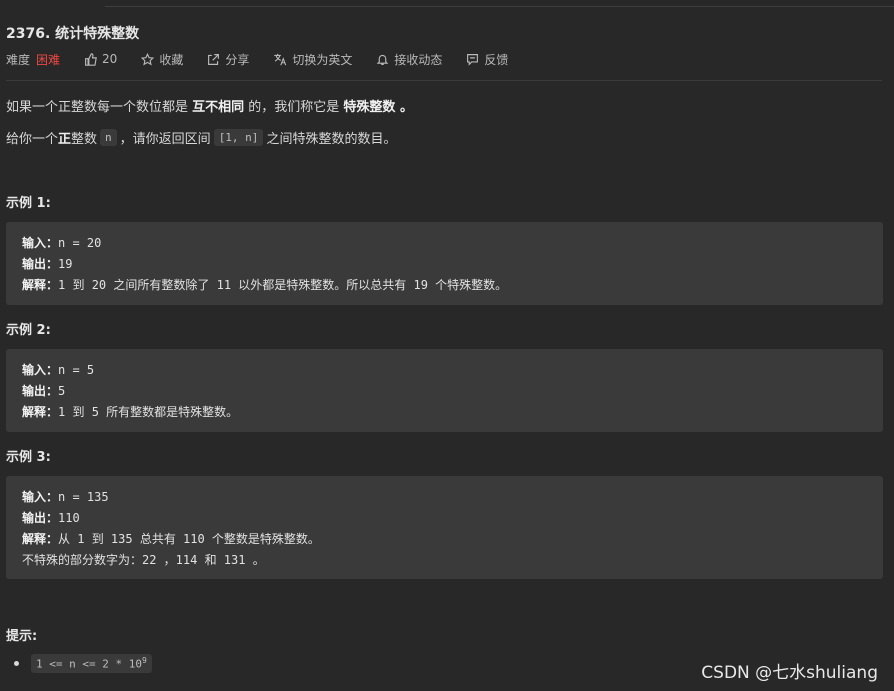 The width and height of the screenshot is (894, 691). I want to click on share-button: 分享, so click(228, 59).